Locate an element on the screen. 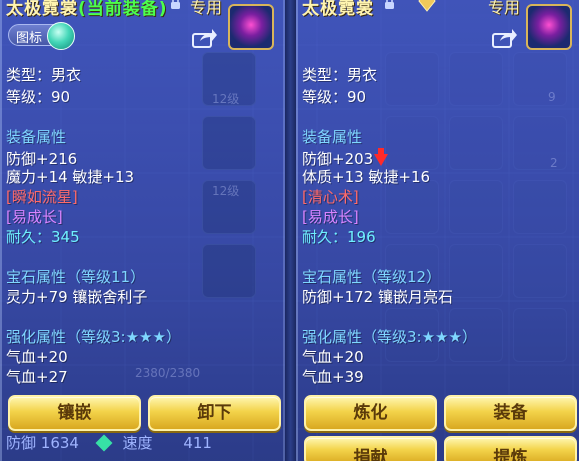 This screenshot has width=579, height=461. gem-line: 灵力+79 镶嵌舍利子 is located at coordinates (77, 297).